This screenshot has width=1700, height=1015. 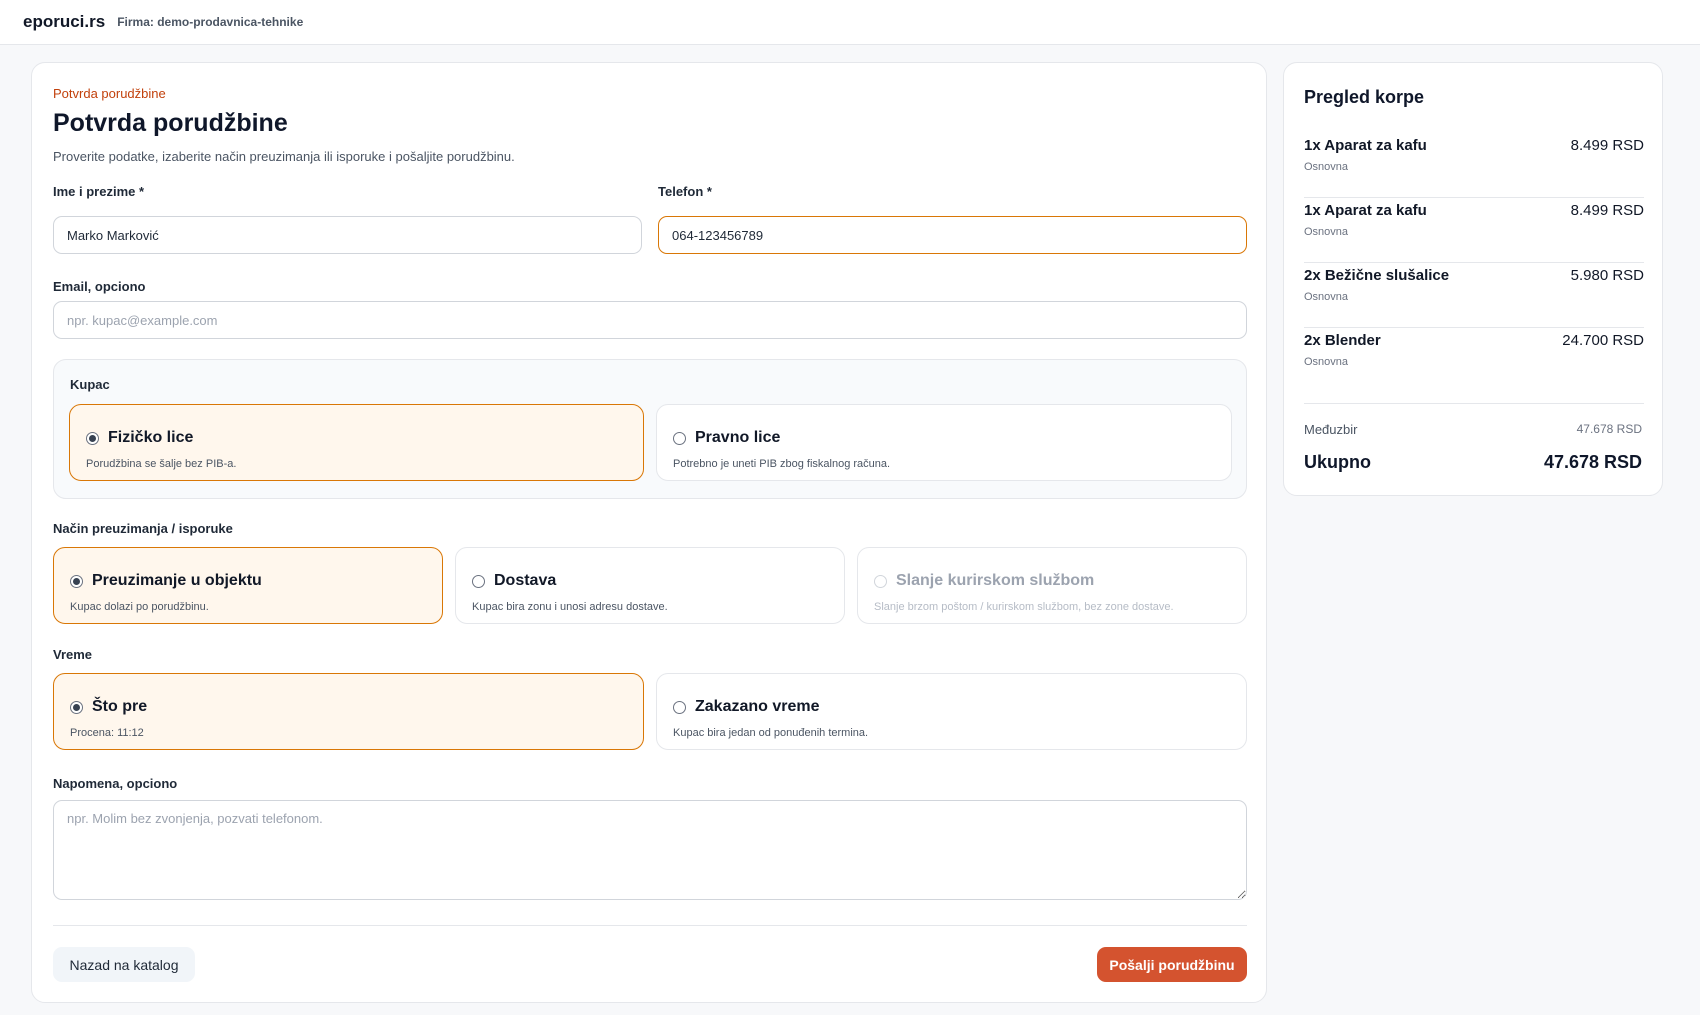 What do you see at coordinates (90, 384) in the screenshot?
I see `customer-label: Kupac` at bounding box center [90, 384].